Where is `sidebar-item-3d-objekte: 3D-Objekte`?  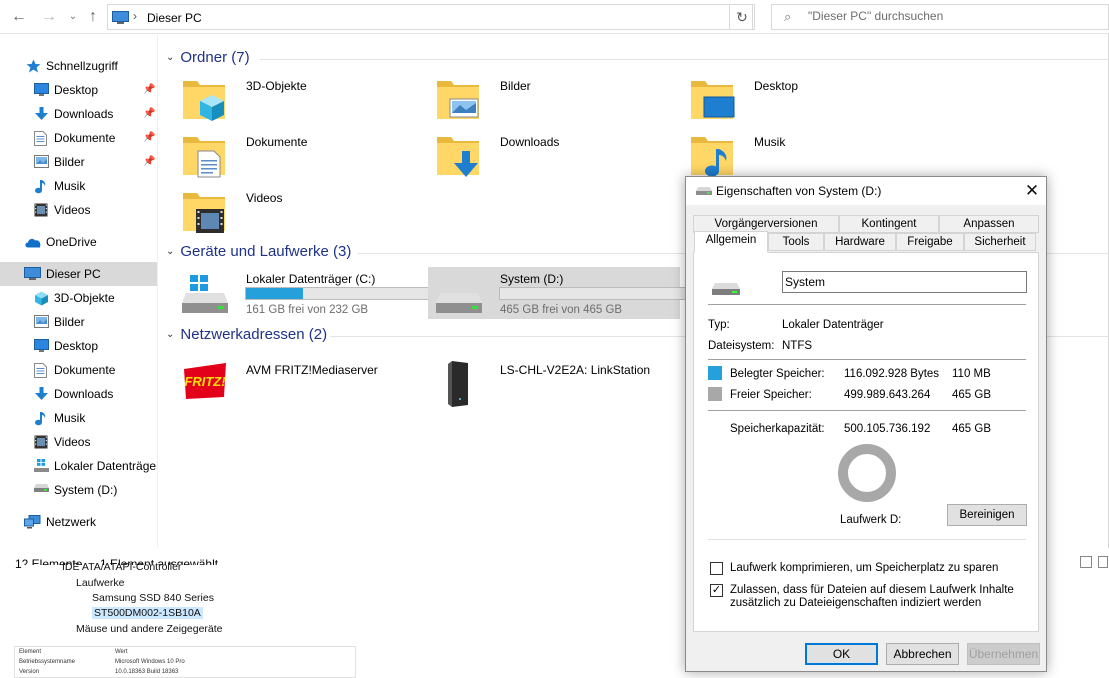 sidebar-item-3d-objekte: 3D-Objekte is located at coordinates (78, 298).